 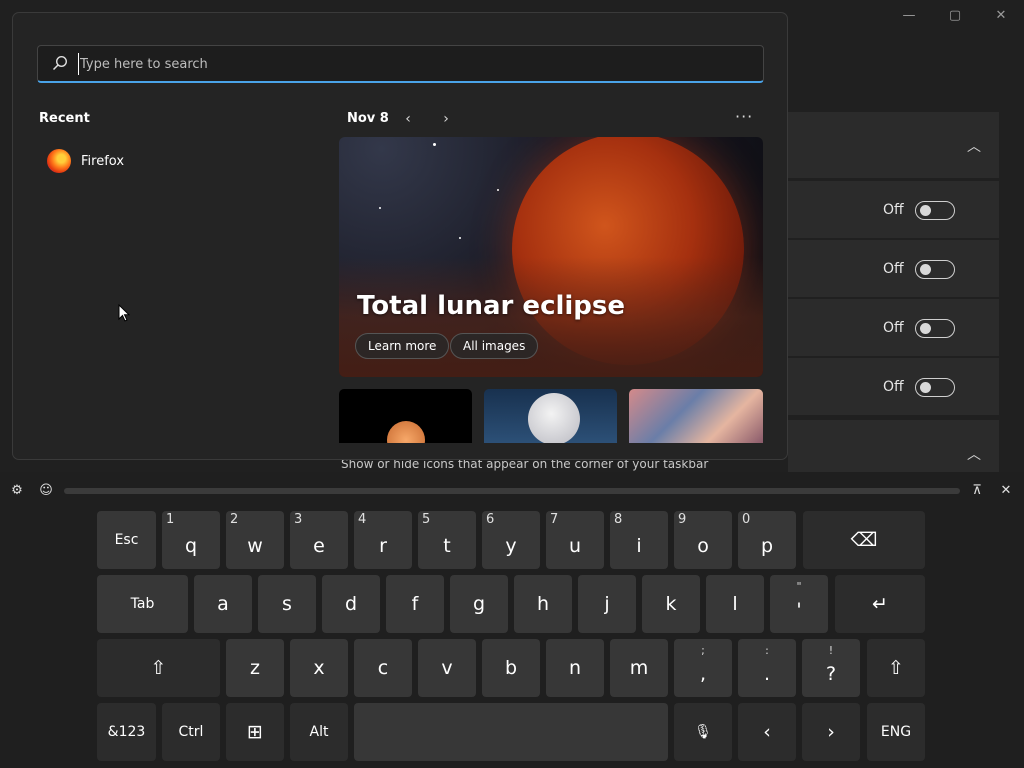 I want to click on key-u: 7u, so click(x=575, y=540).